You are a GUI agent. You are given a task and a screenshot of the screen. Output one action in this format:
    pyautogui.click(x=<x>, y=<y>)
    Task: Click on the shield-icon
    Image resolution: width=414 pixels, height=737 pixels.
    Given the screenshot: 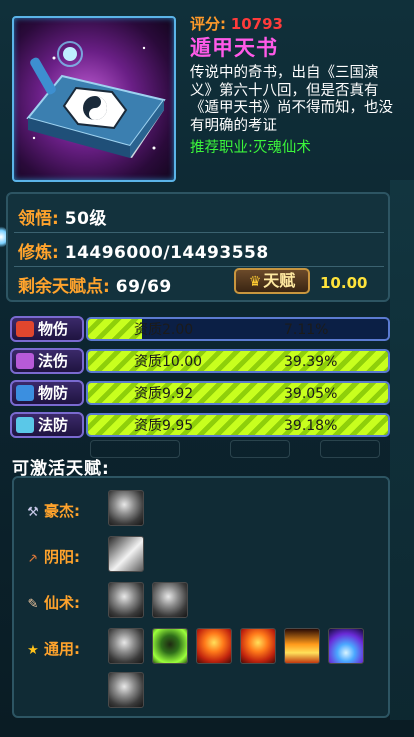 What is the action you would take?
    pyautogui.click(x=25, y=393)
    